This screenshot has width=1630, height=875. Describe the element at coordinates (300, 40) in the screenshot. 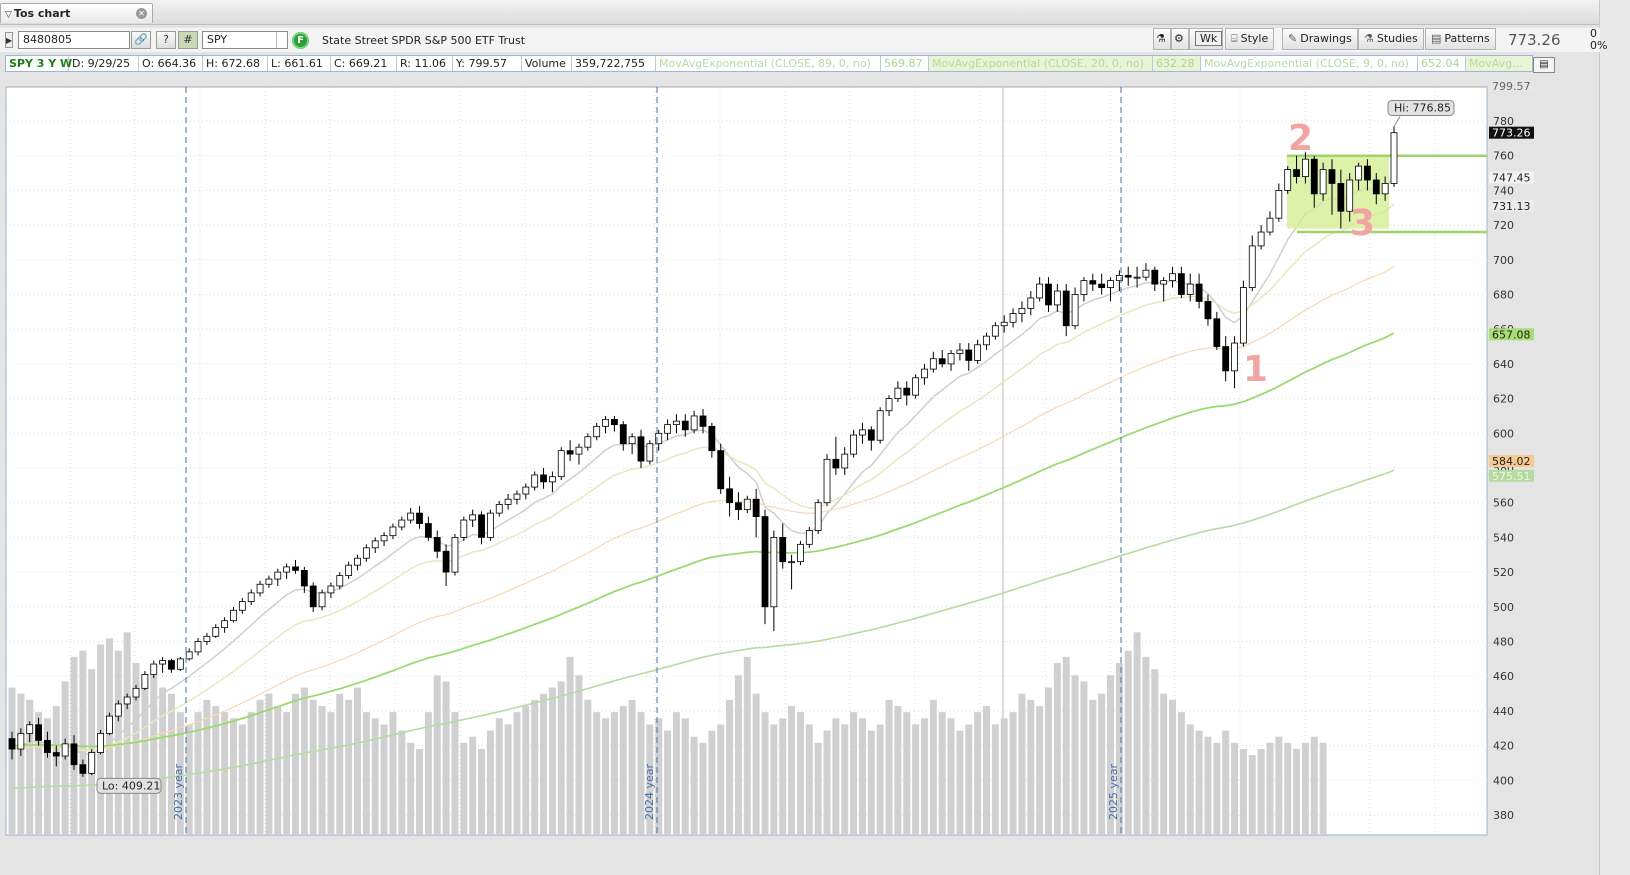

I see `fundamentals-badge: F` at that location.